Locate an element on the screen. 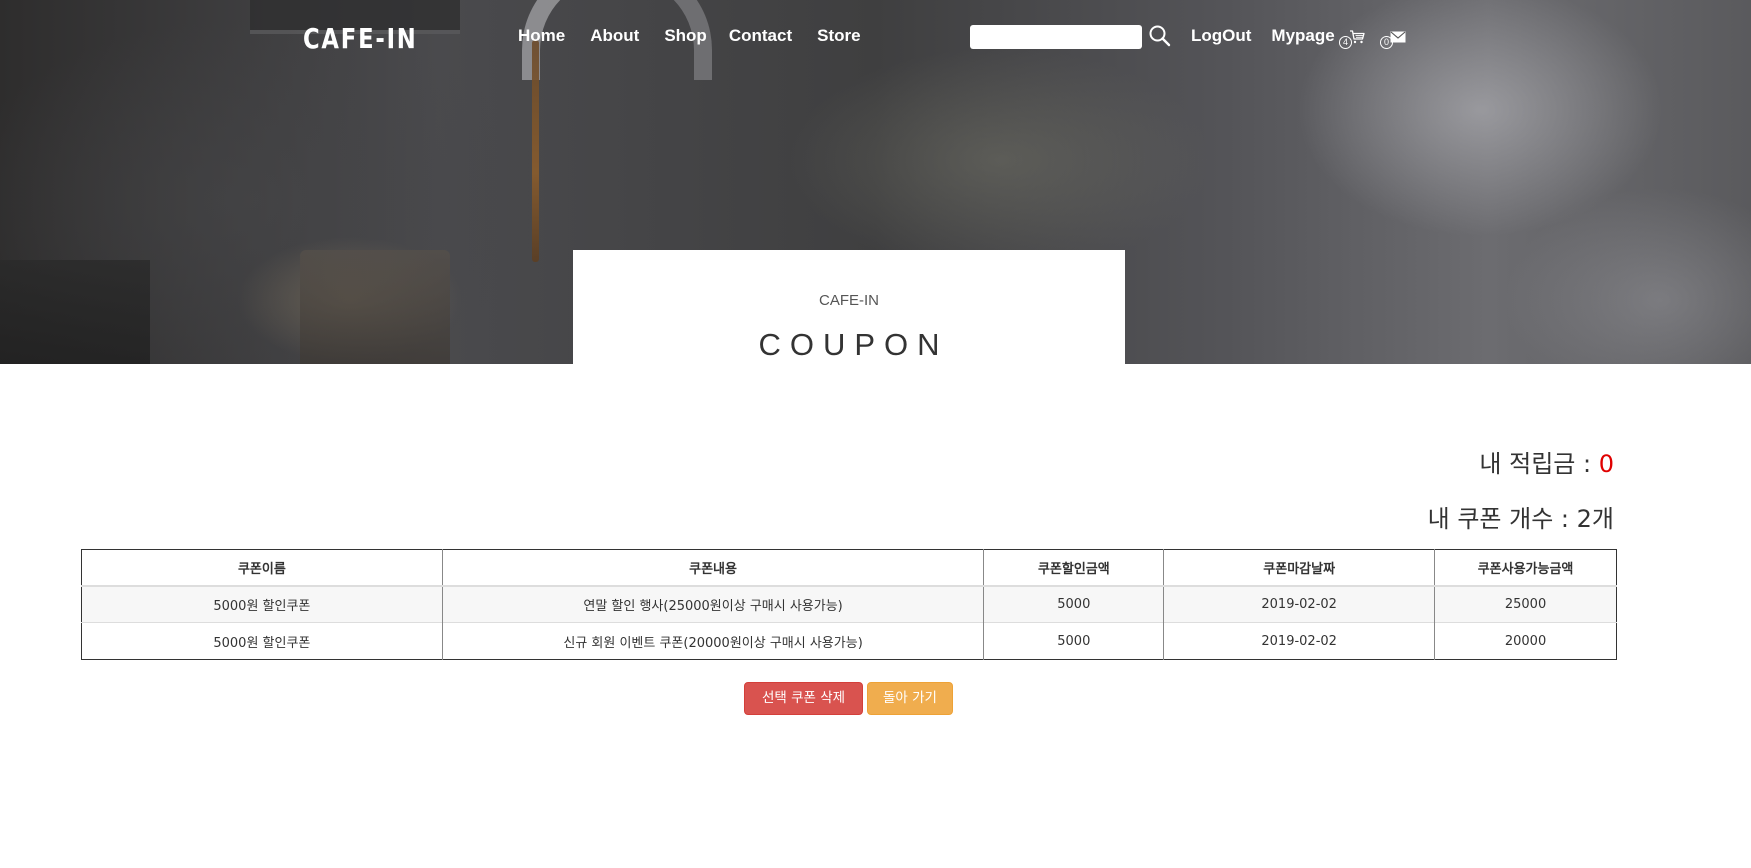 The width and height of the screenshot is (1751, 868). search-input is located at coordinates (1056, 37).